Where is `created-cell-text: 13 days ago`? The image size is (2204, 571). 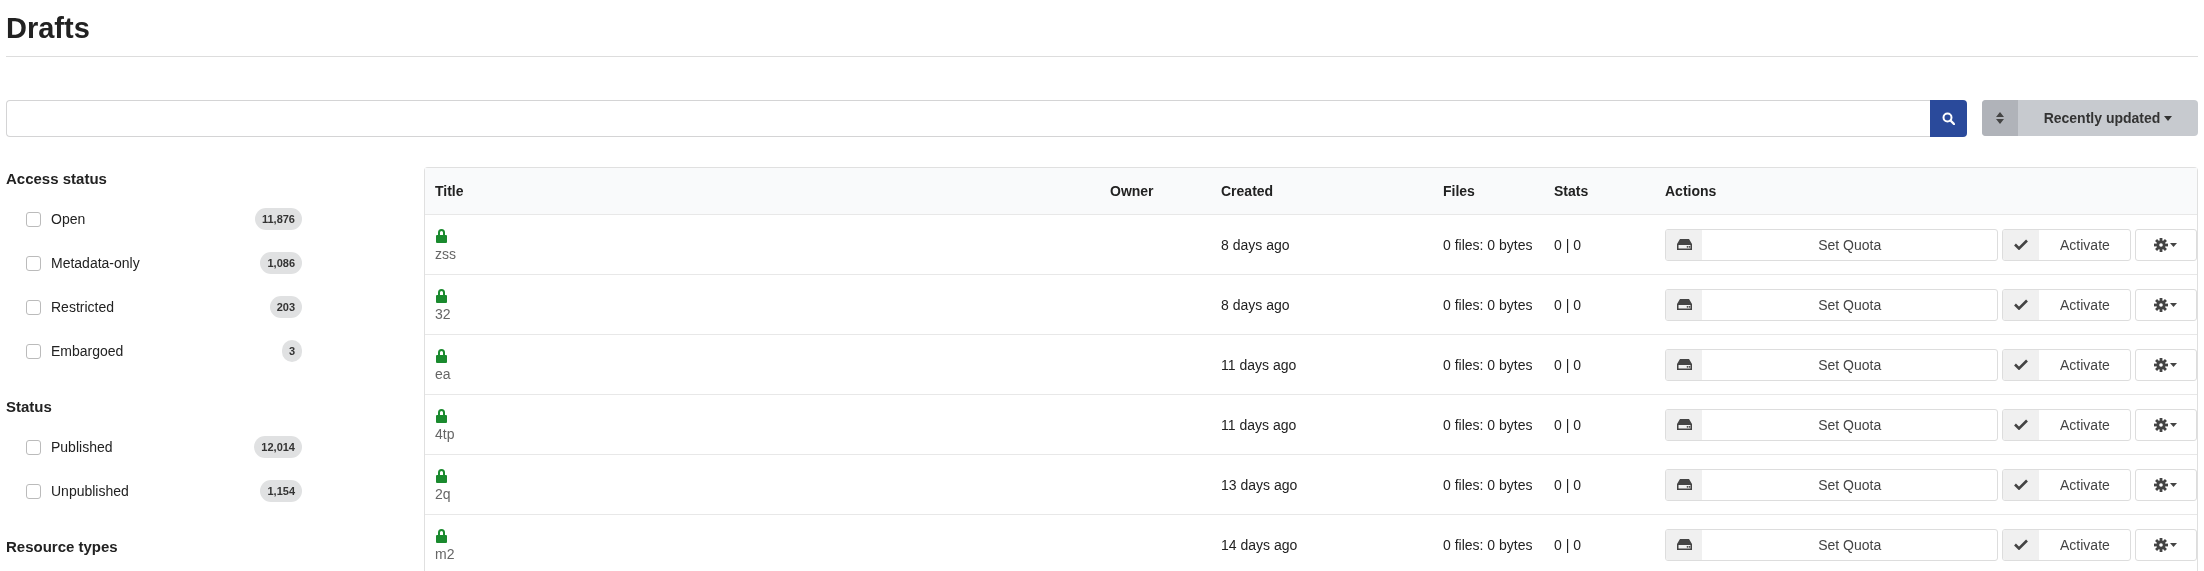
created-cell-text: 13 days ago is located at coordinates (1259, 484).